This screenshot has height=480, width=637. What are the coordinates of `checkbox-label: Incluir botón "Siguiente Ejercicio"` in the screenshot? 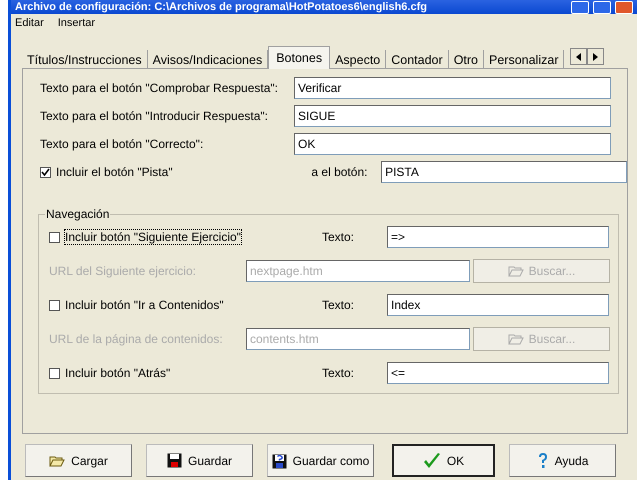 It's located at (153, 237).